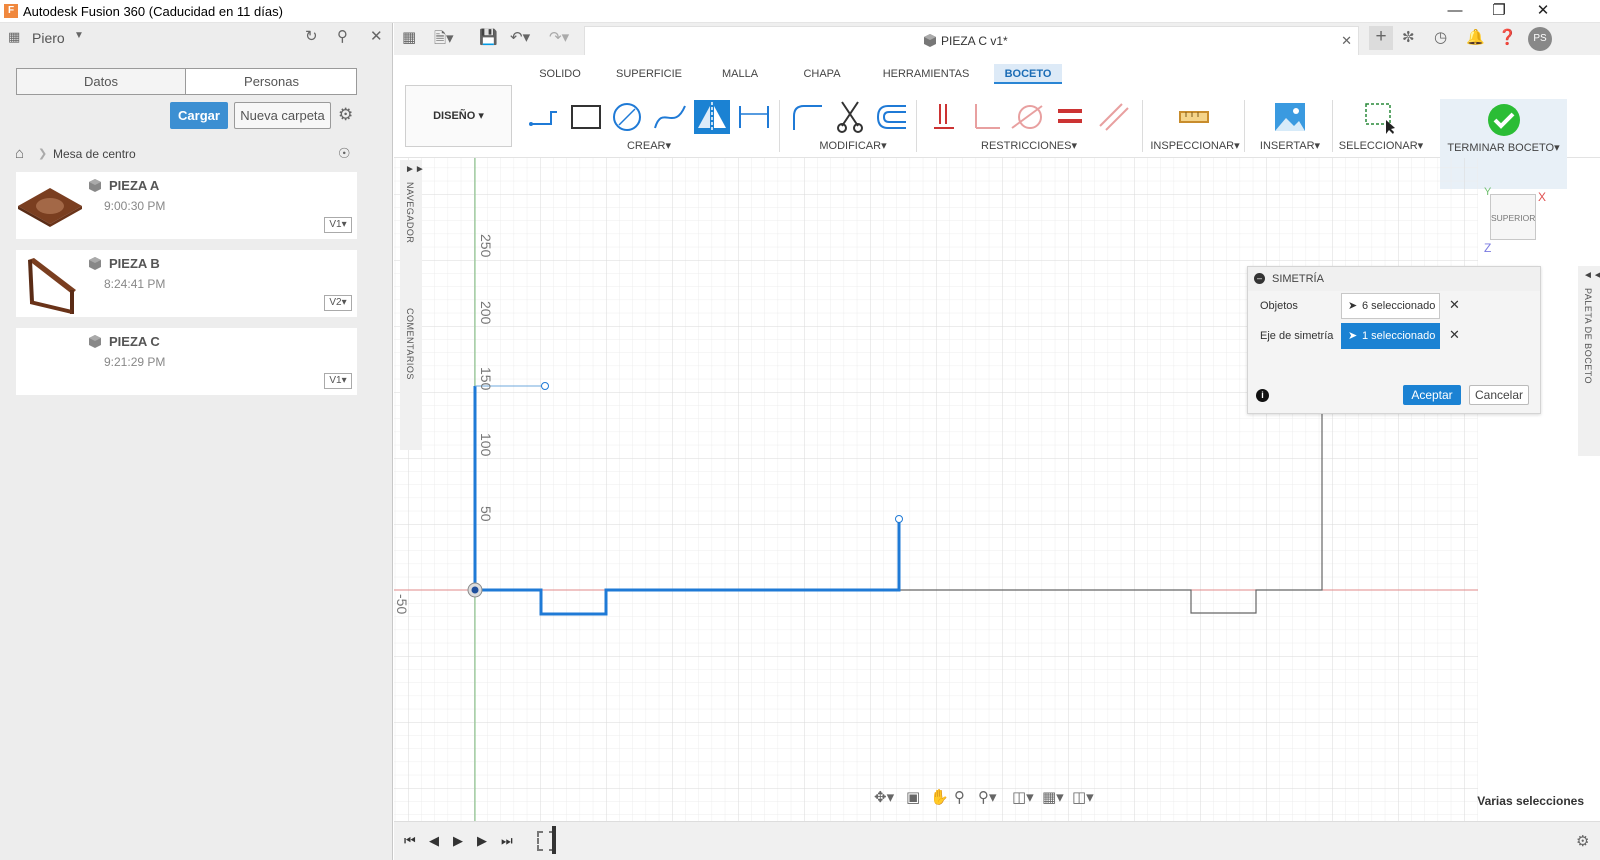 The height and width of the screenshot is (860, 1600). I want to click on home-icon: ⌂, so click(19, 153).